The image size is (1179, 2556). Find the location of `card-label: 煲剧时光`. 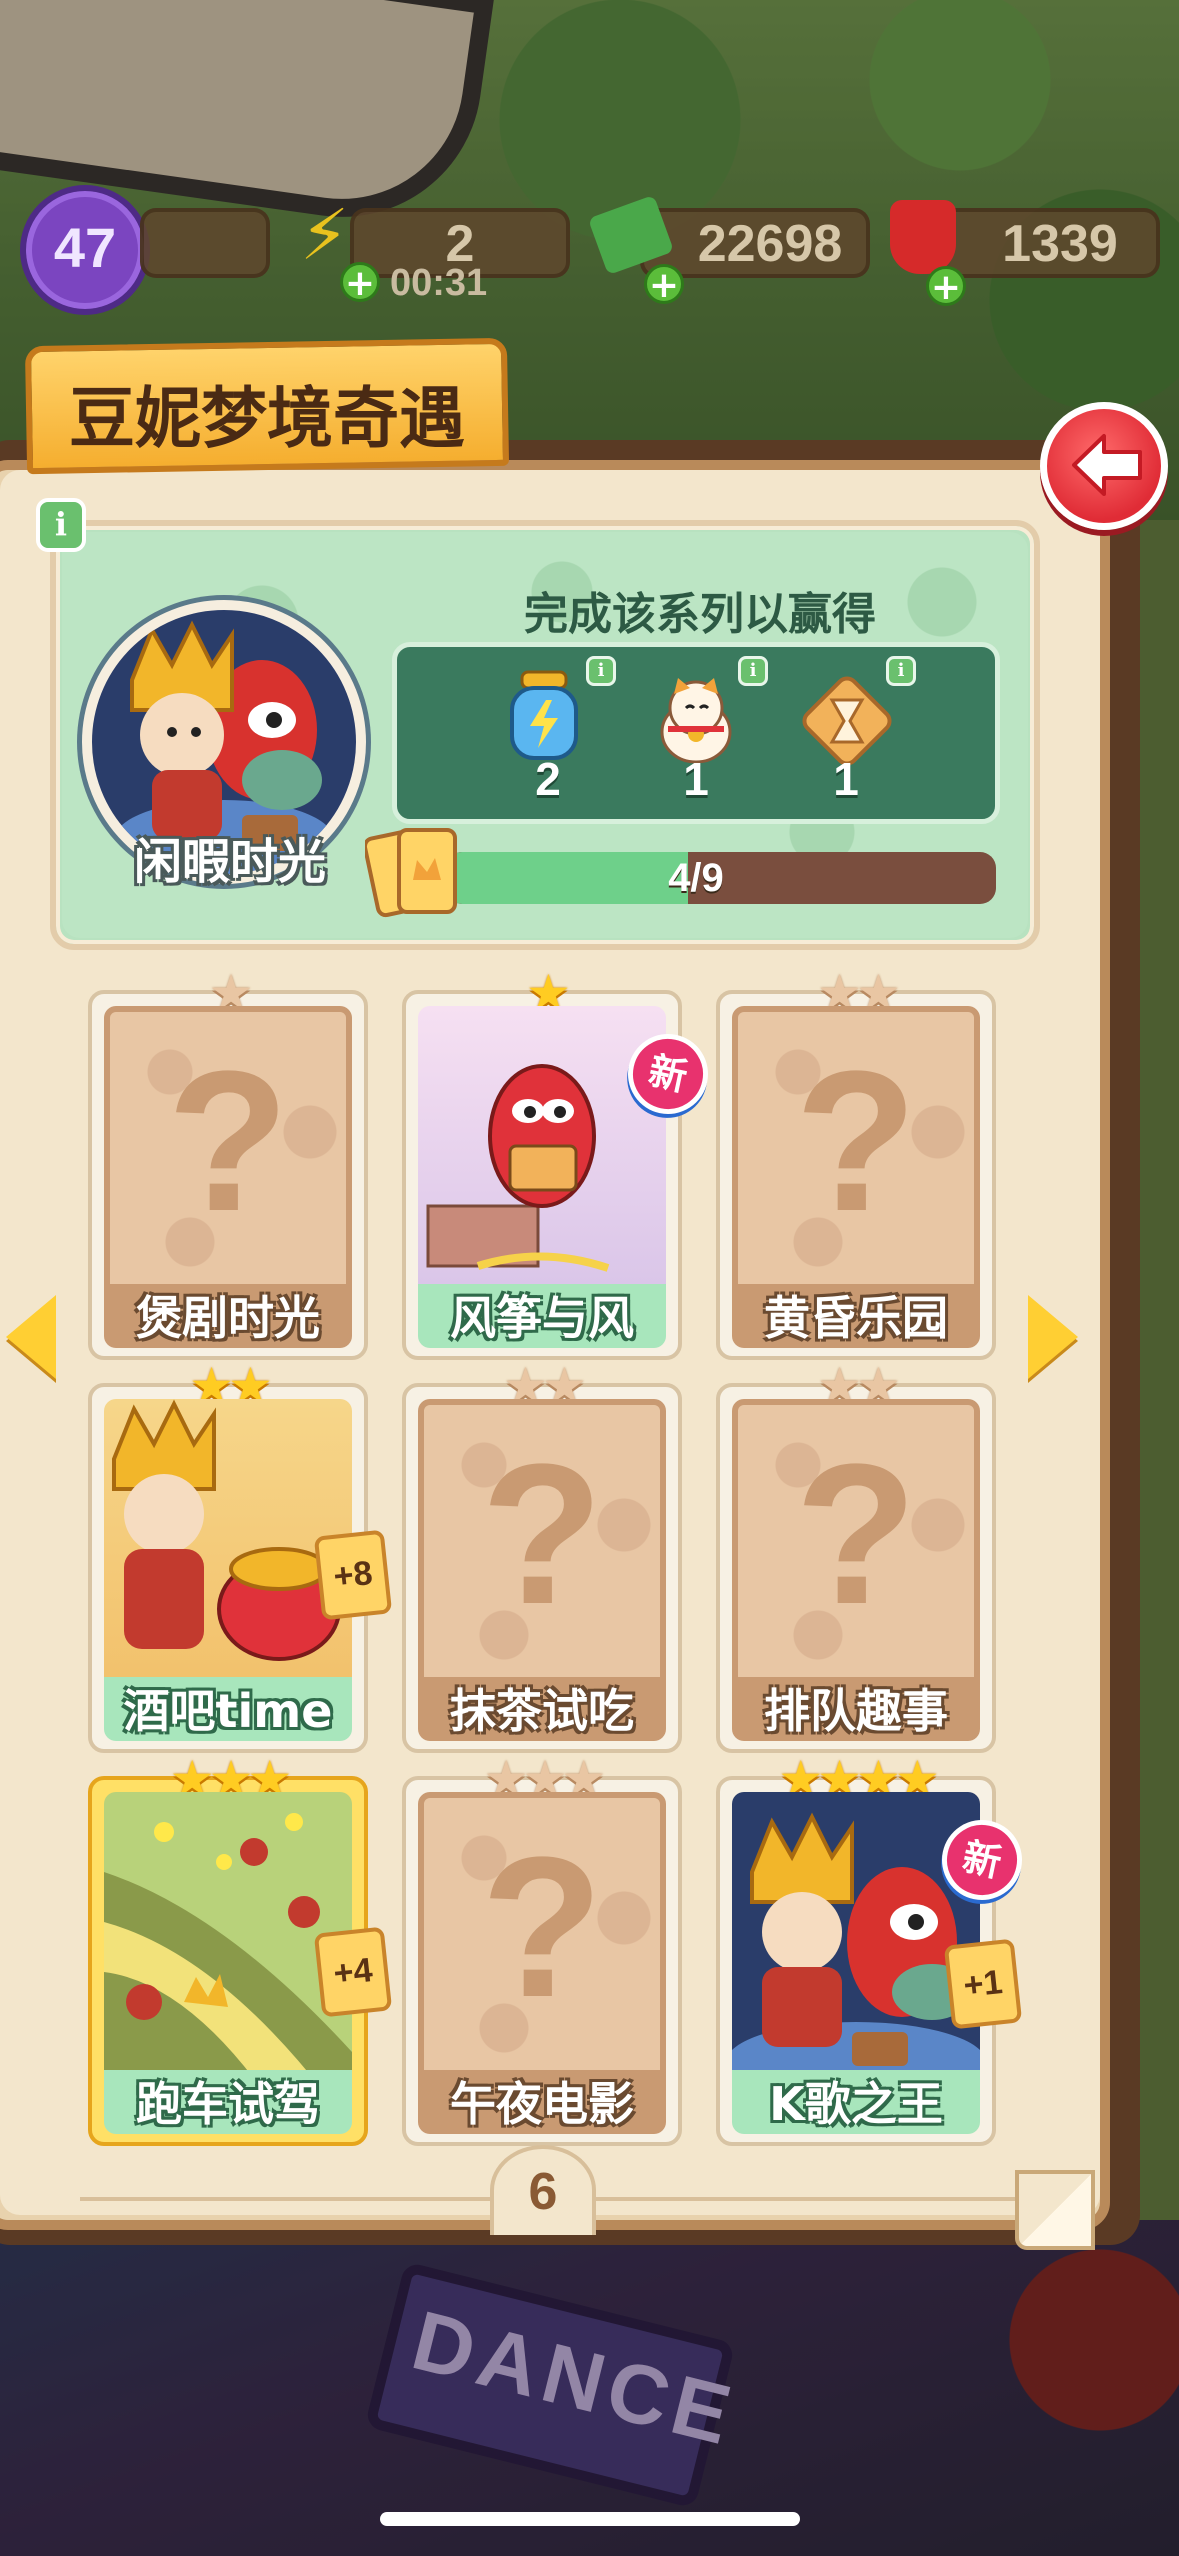

card-label: 煲剧时光 is located at coordinates (228, 1318).